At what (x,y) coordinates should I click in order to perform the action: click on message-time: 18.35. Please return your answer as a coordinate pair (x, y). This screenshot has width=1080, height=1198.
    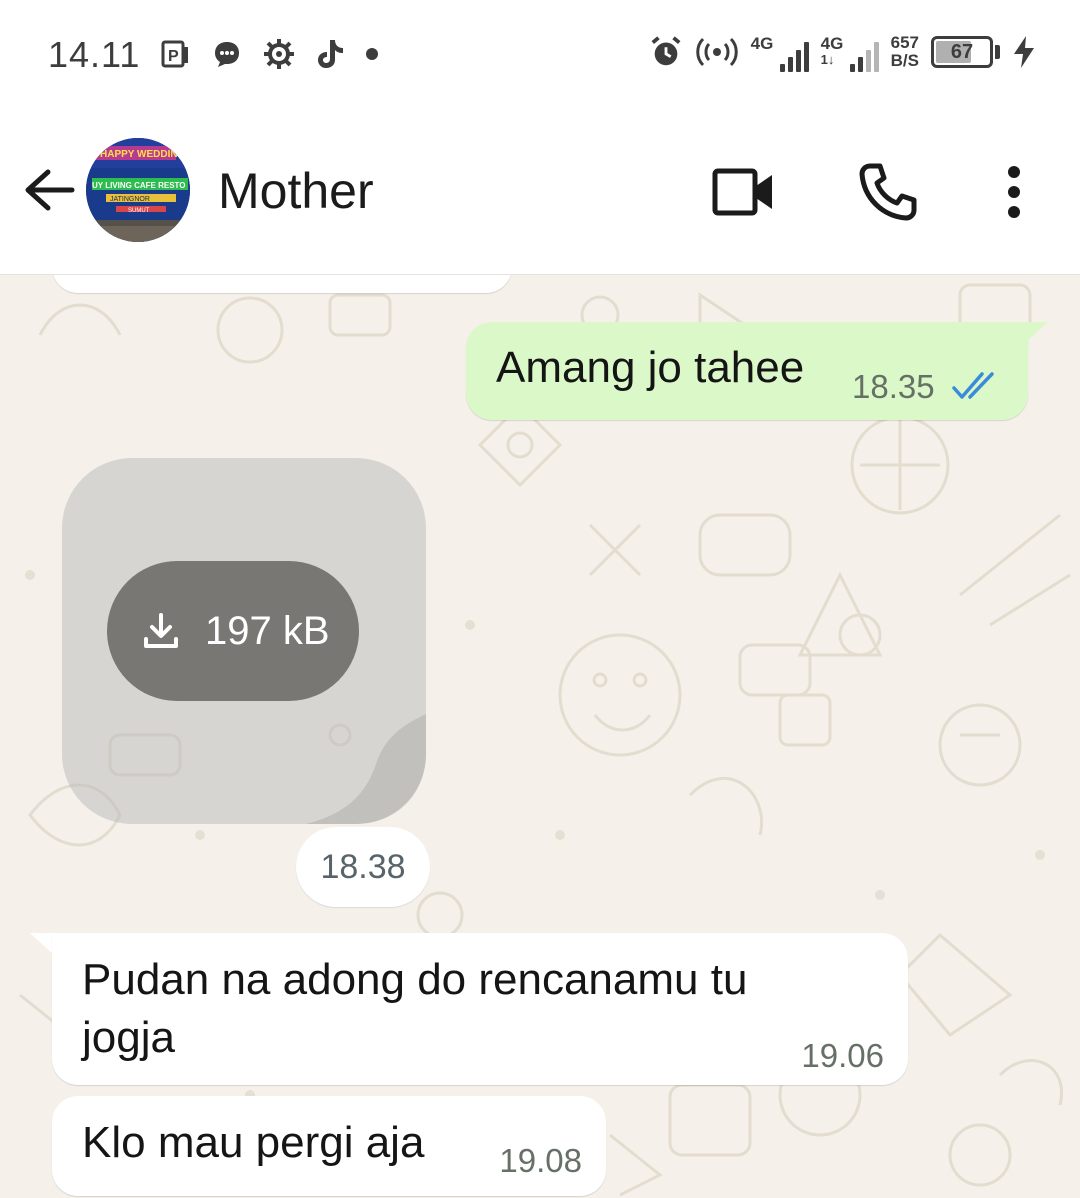
    Looking at the image, I should click on (893, 386).